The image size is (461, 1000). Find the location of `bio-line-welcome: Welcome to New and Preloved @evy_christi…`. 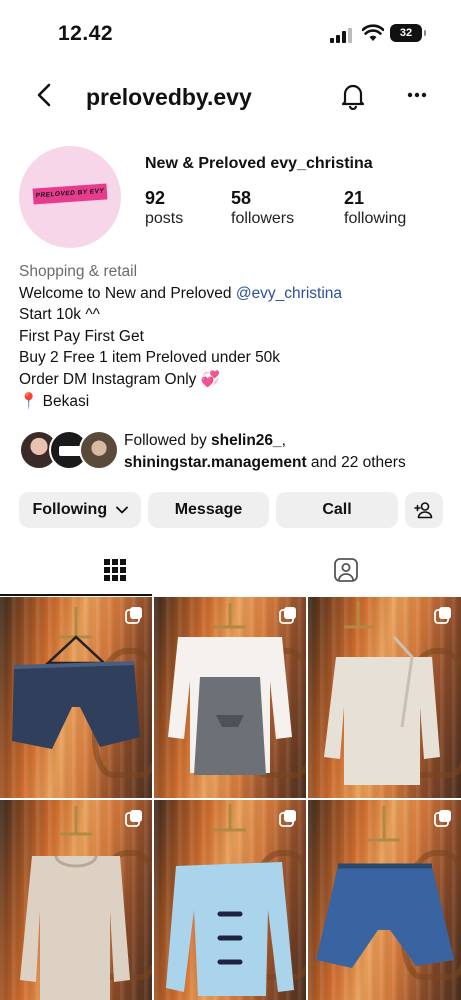

bio-line-welcome: Welcome to New and Preloved @evy_christi… is located at coordinates (229, 294).